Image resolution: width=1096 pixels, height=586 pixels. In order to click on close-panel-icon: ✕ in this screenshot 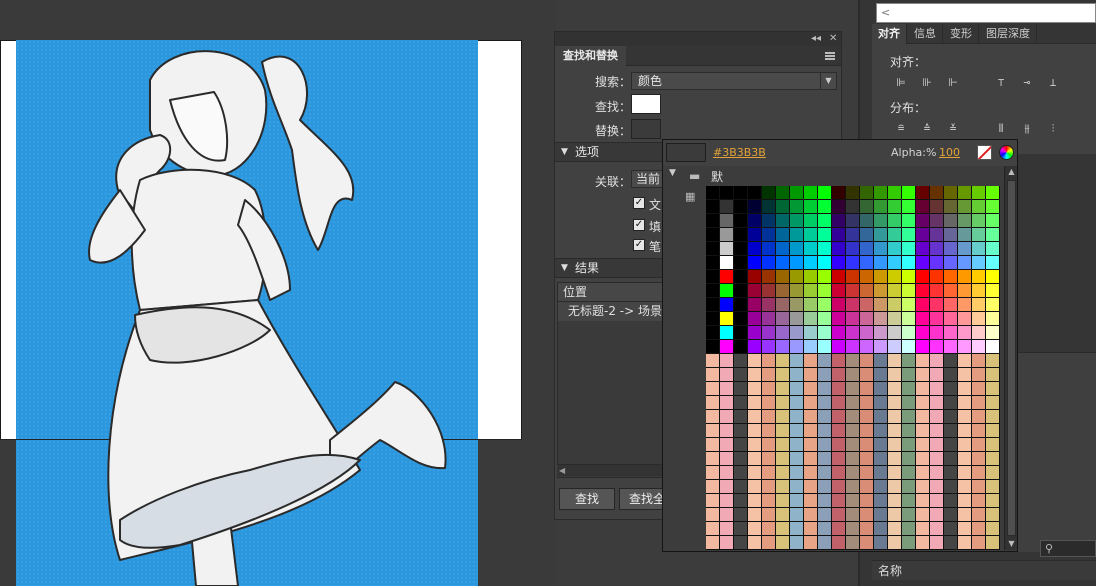, I will do `click(833, 39)`.